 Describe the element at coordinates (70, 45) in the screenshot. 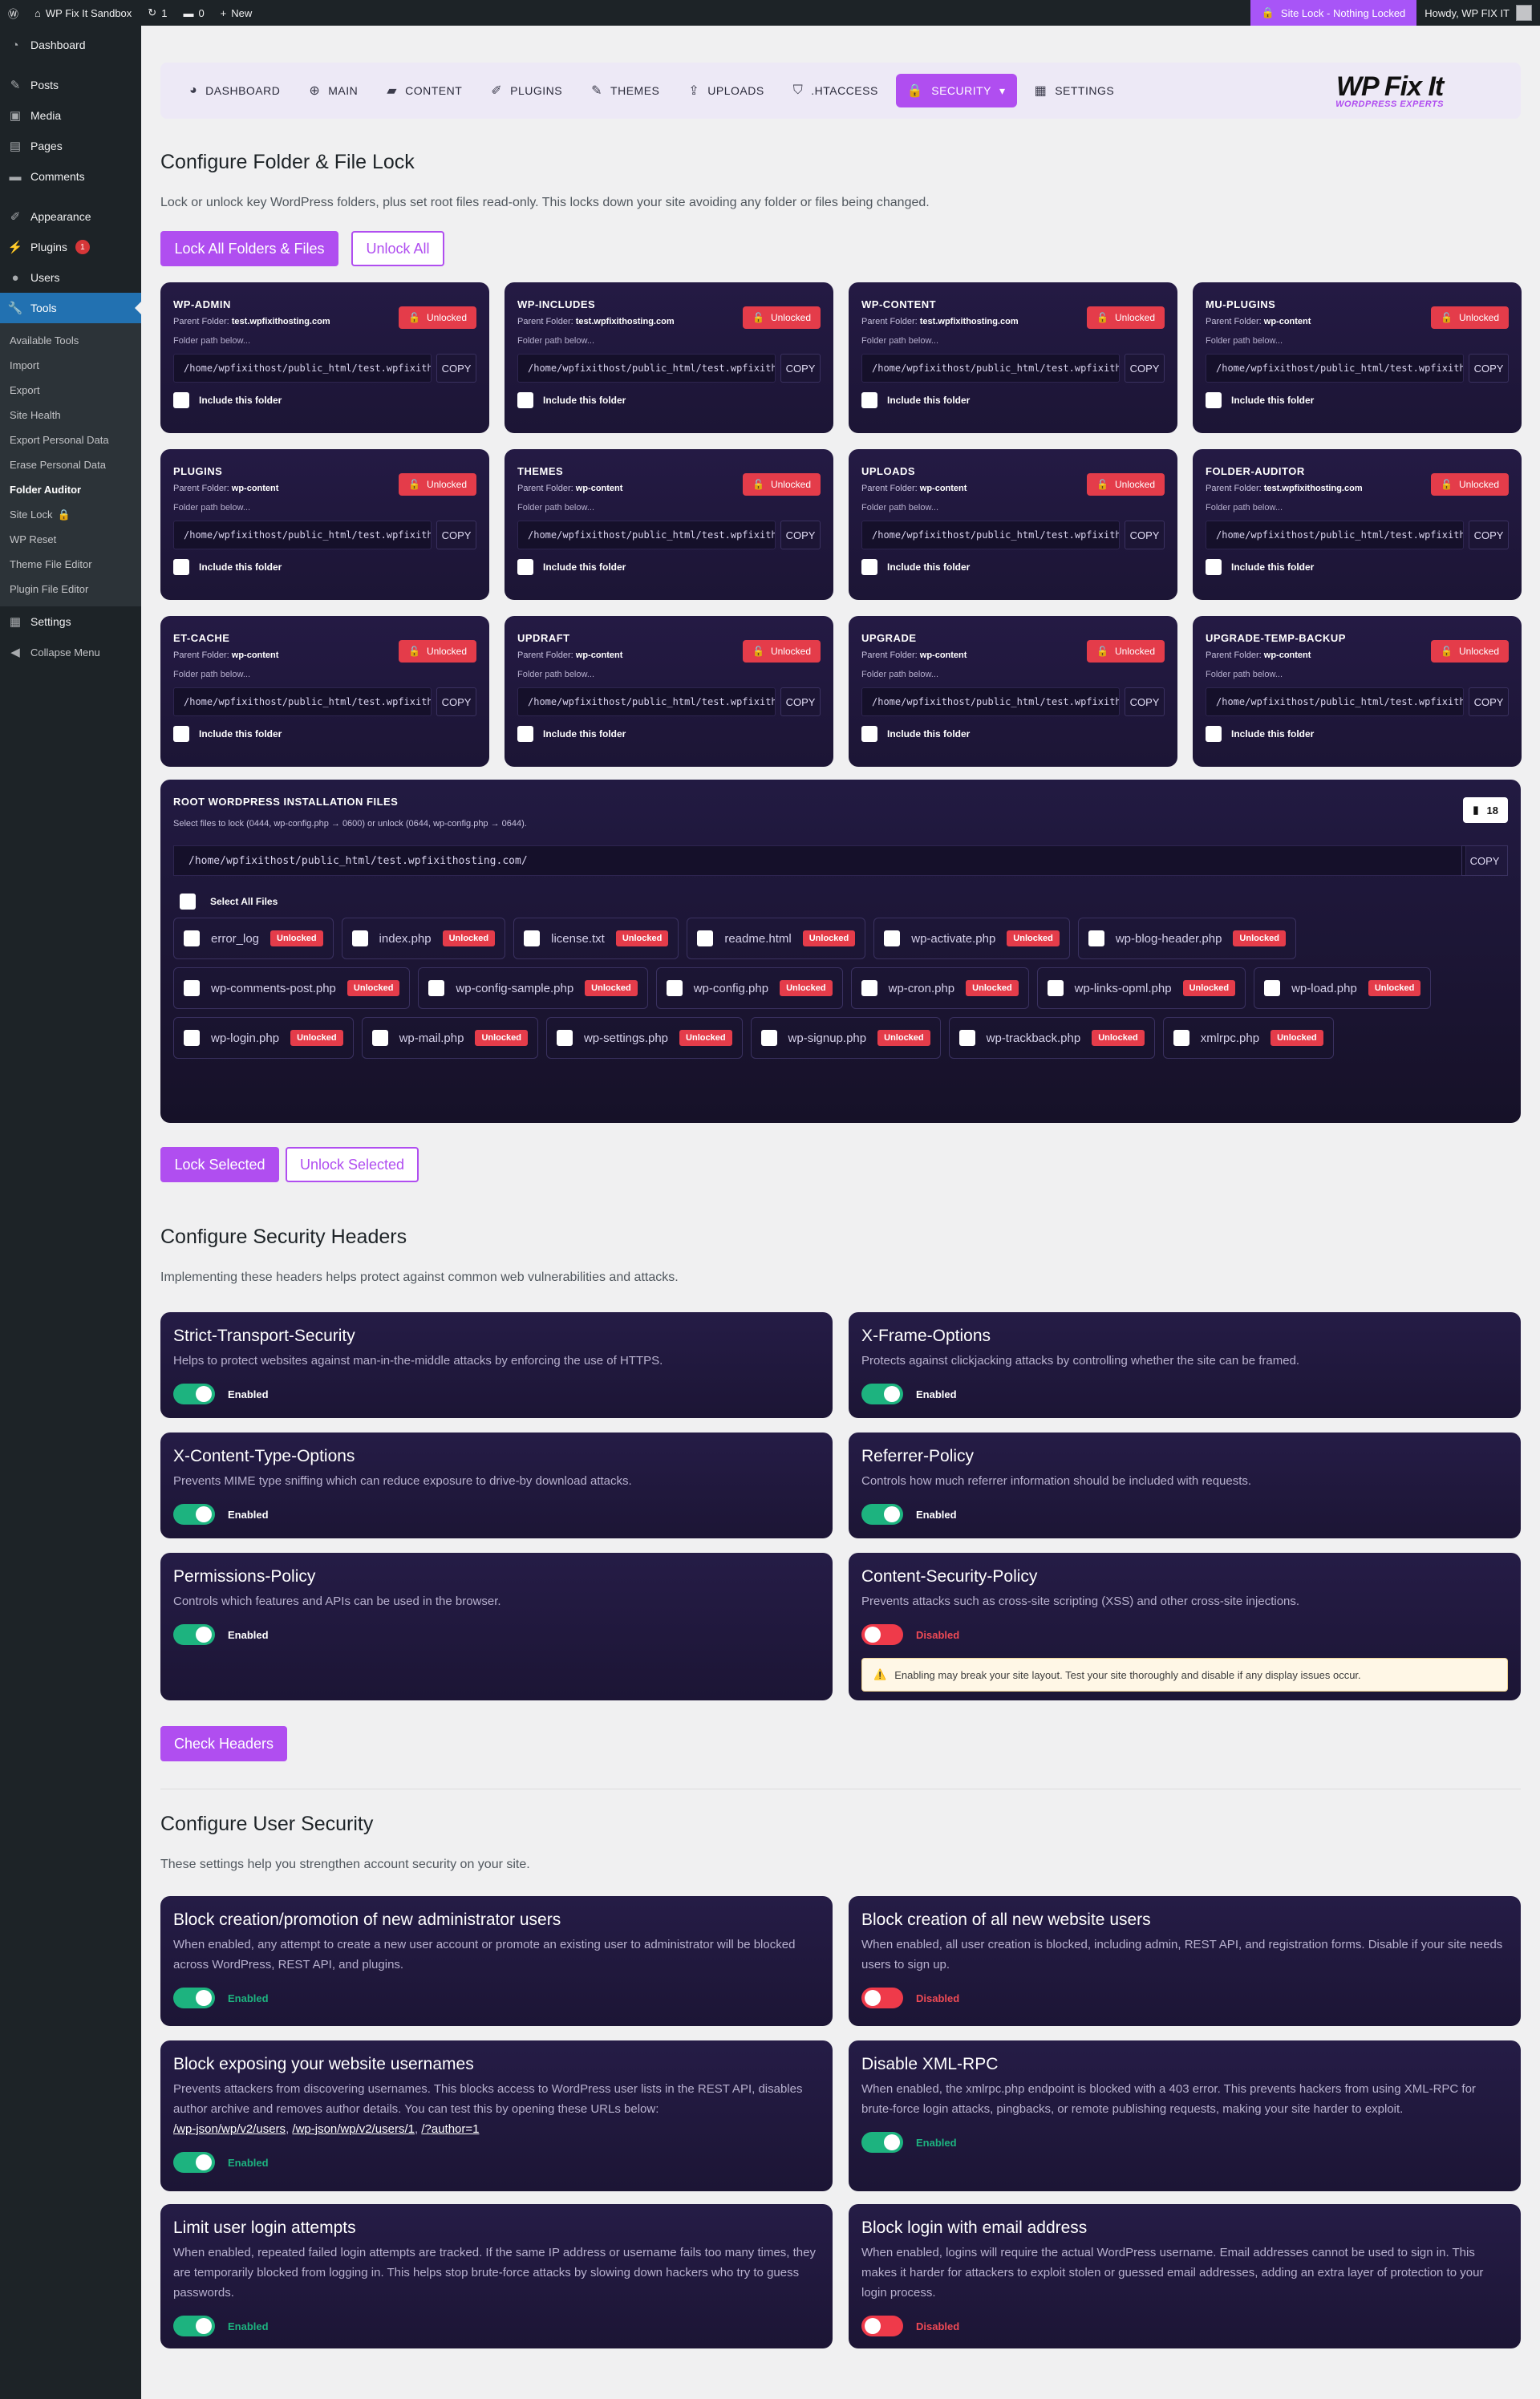

I see `sidebar-item-dashboard: ◔ Dashboard` at that location.